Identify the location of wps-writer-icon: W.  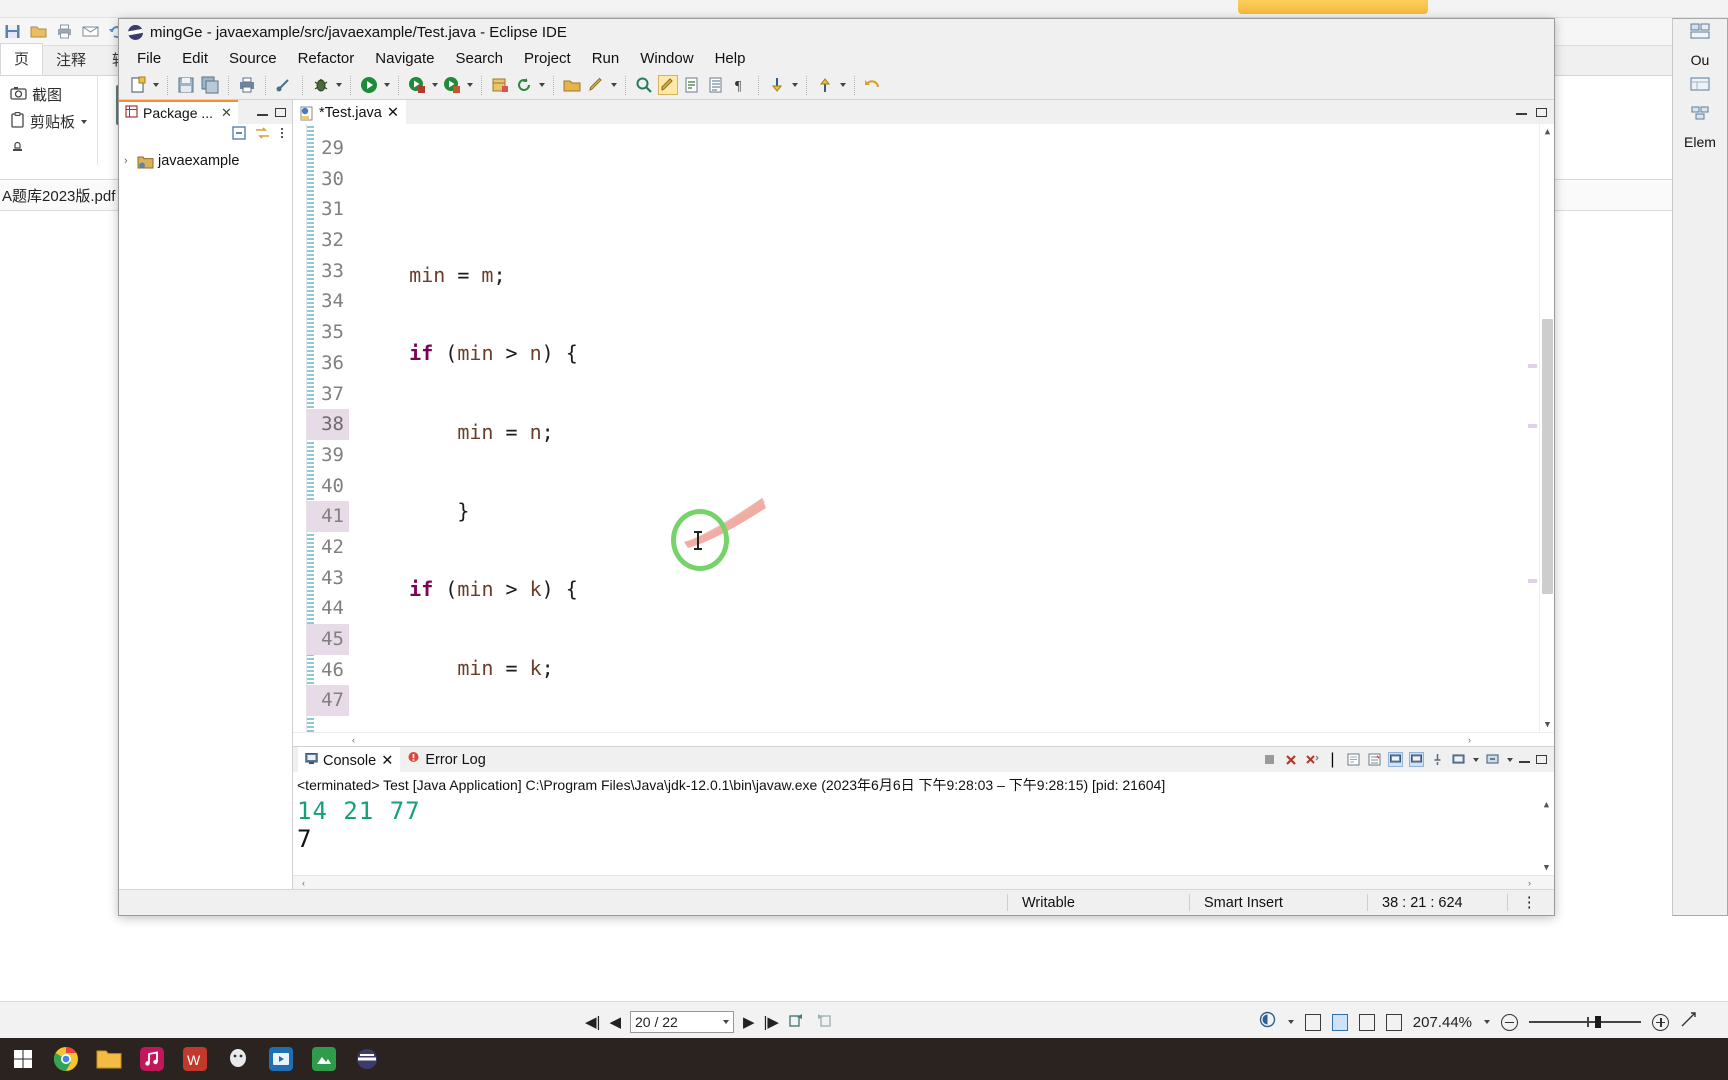
(195, 1059).